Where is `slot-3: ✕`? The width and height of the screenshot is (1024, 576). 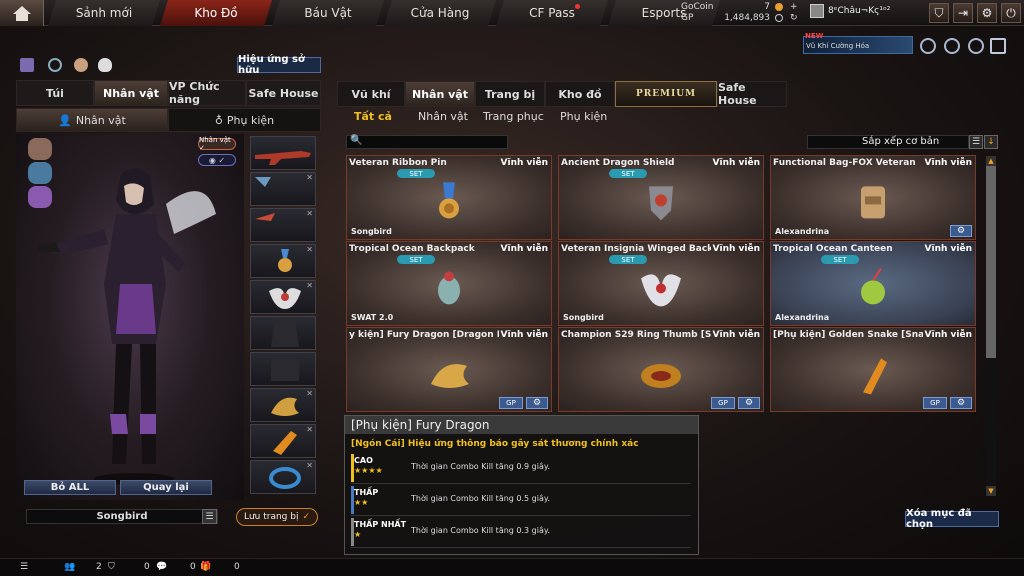 slot-3: ✕ is located at coordinates (283, 225).